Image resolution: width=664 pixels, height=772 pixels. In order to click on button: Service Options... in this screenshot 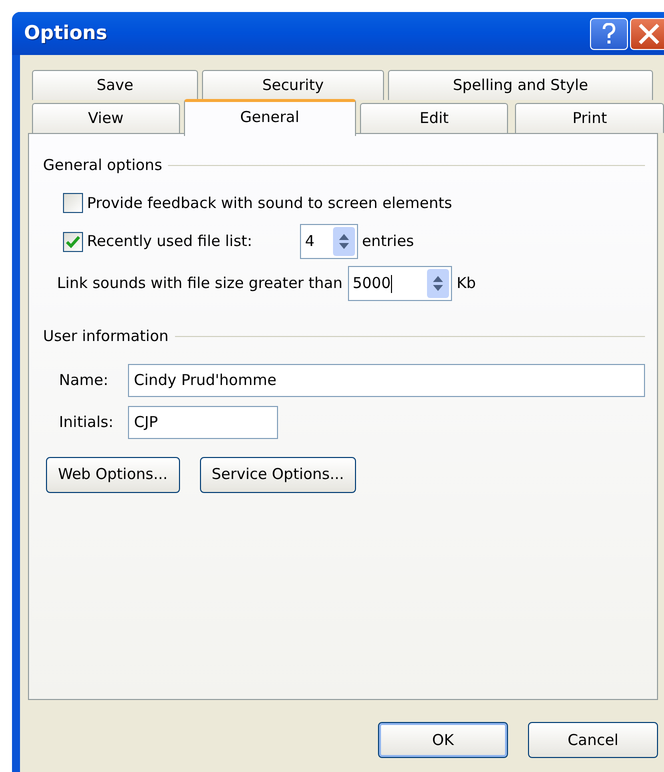, I will do `click(278, 474)`.